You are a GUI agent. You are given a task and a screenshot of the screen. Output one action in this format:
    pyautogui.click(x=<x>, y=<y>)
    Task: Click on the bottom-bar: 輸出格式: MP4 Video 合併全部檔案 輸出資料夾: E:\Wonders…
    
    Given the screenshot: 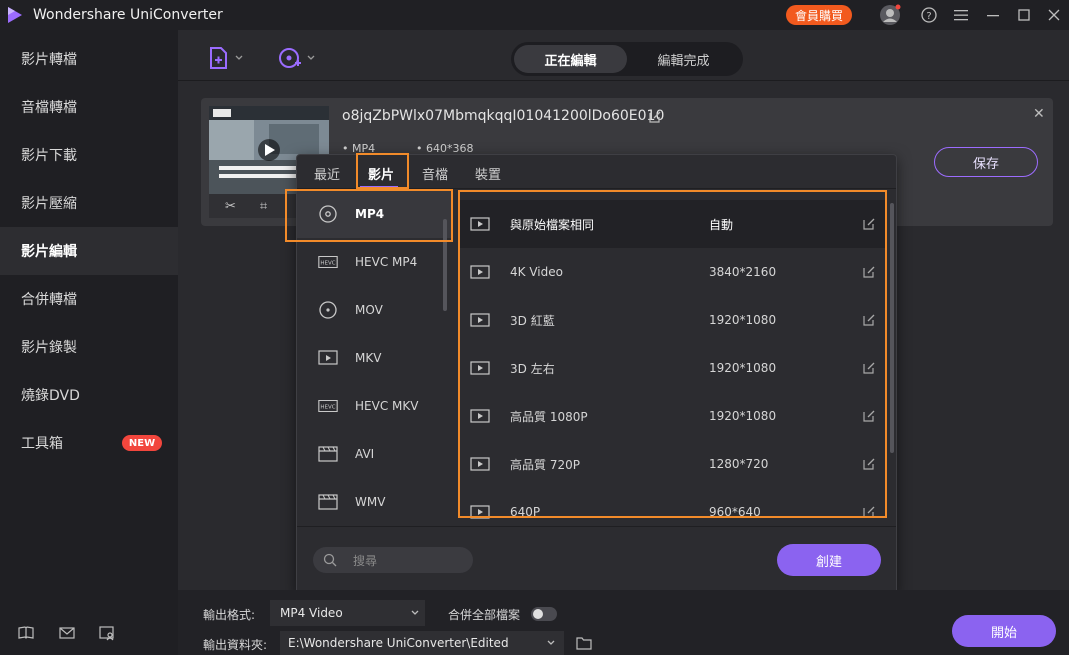 What is the action you would take?
    pyautogui.click(x=623, y=622)
    